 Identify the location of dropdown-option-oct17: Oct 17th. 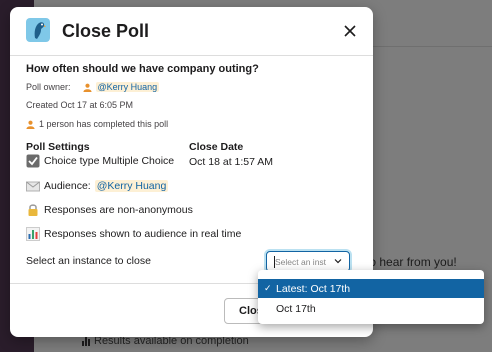
(371, 308).